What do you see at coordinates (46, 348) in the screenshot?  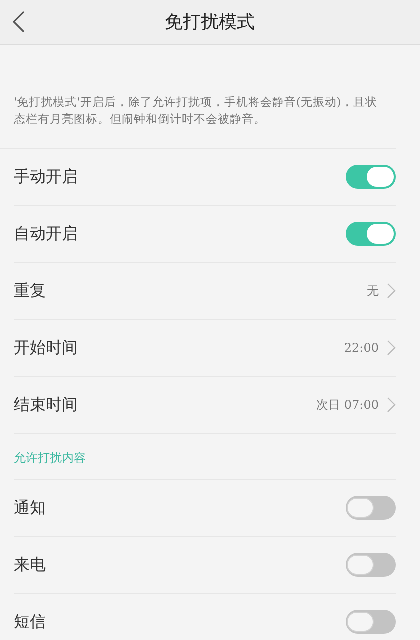 I see `setting-label: 开始时间` at bounding box center [46, 348].